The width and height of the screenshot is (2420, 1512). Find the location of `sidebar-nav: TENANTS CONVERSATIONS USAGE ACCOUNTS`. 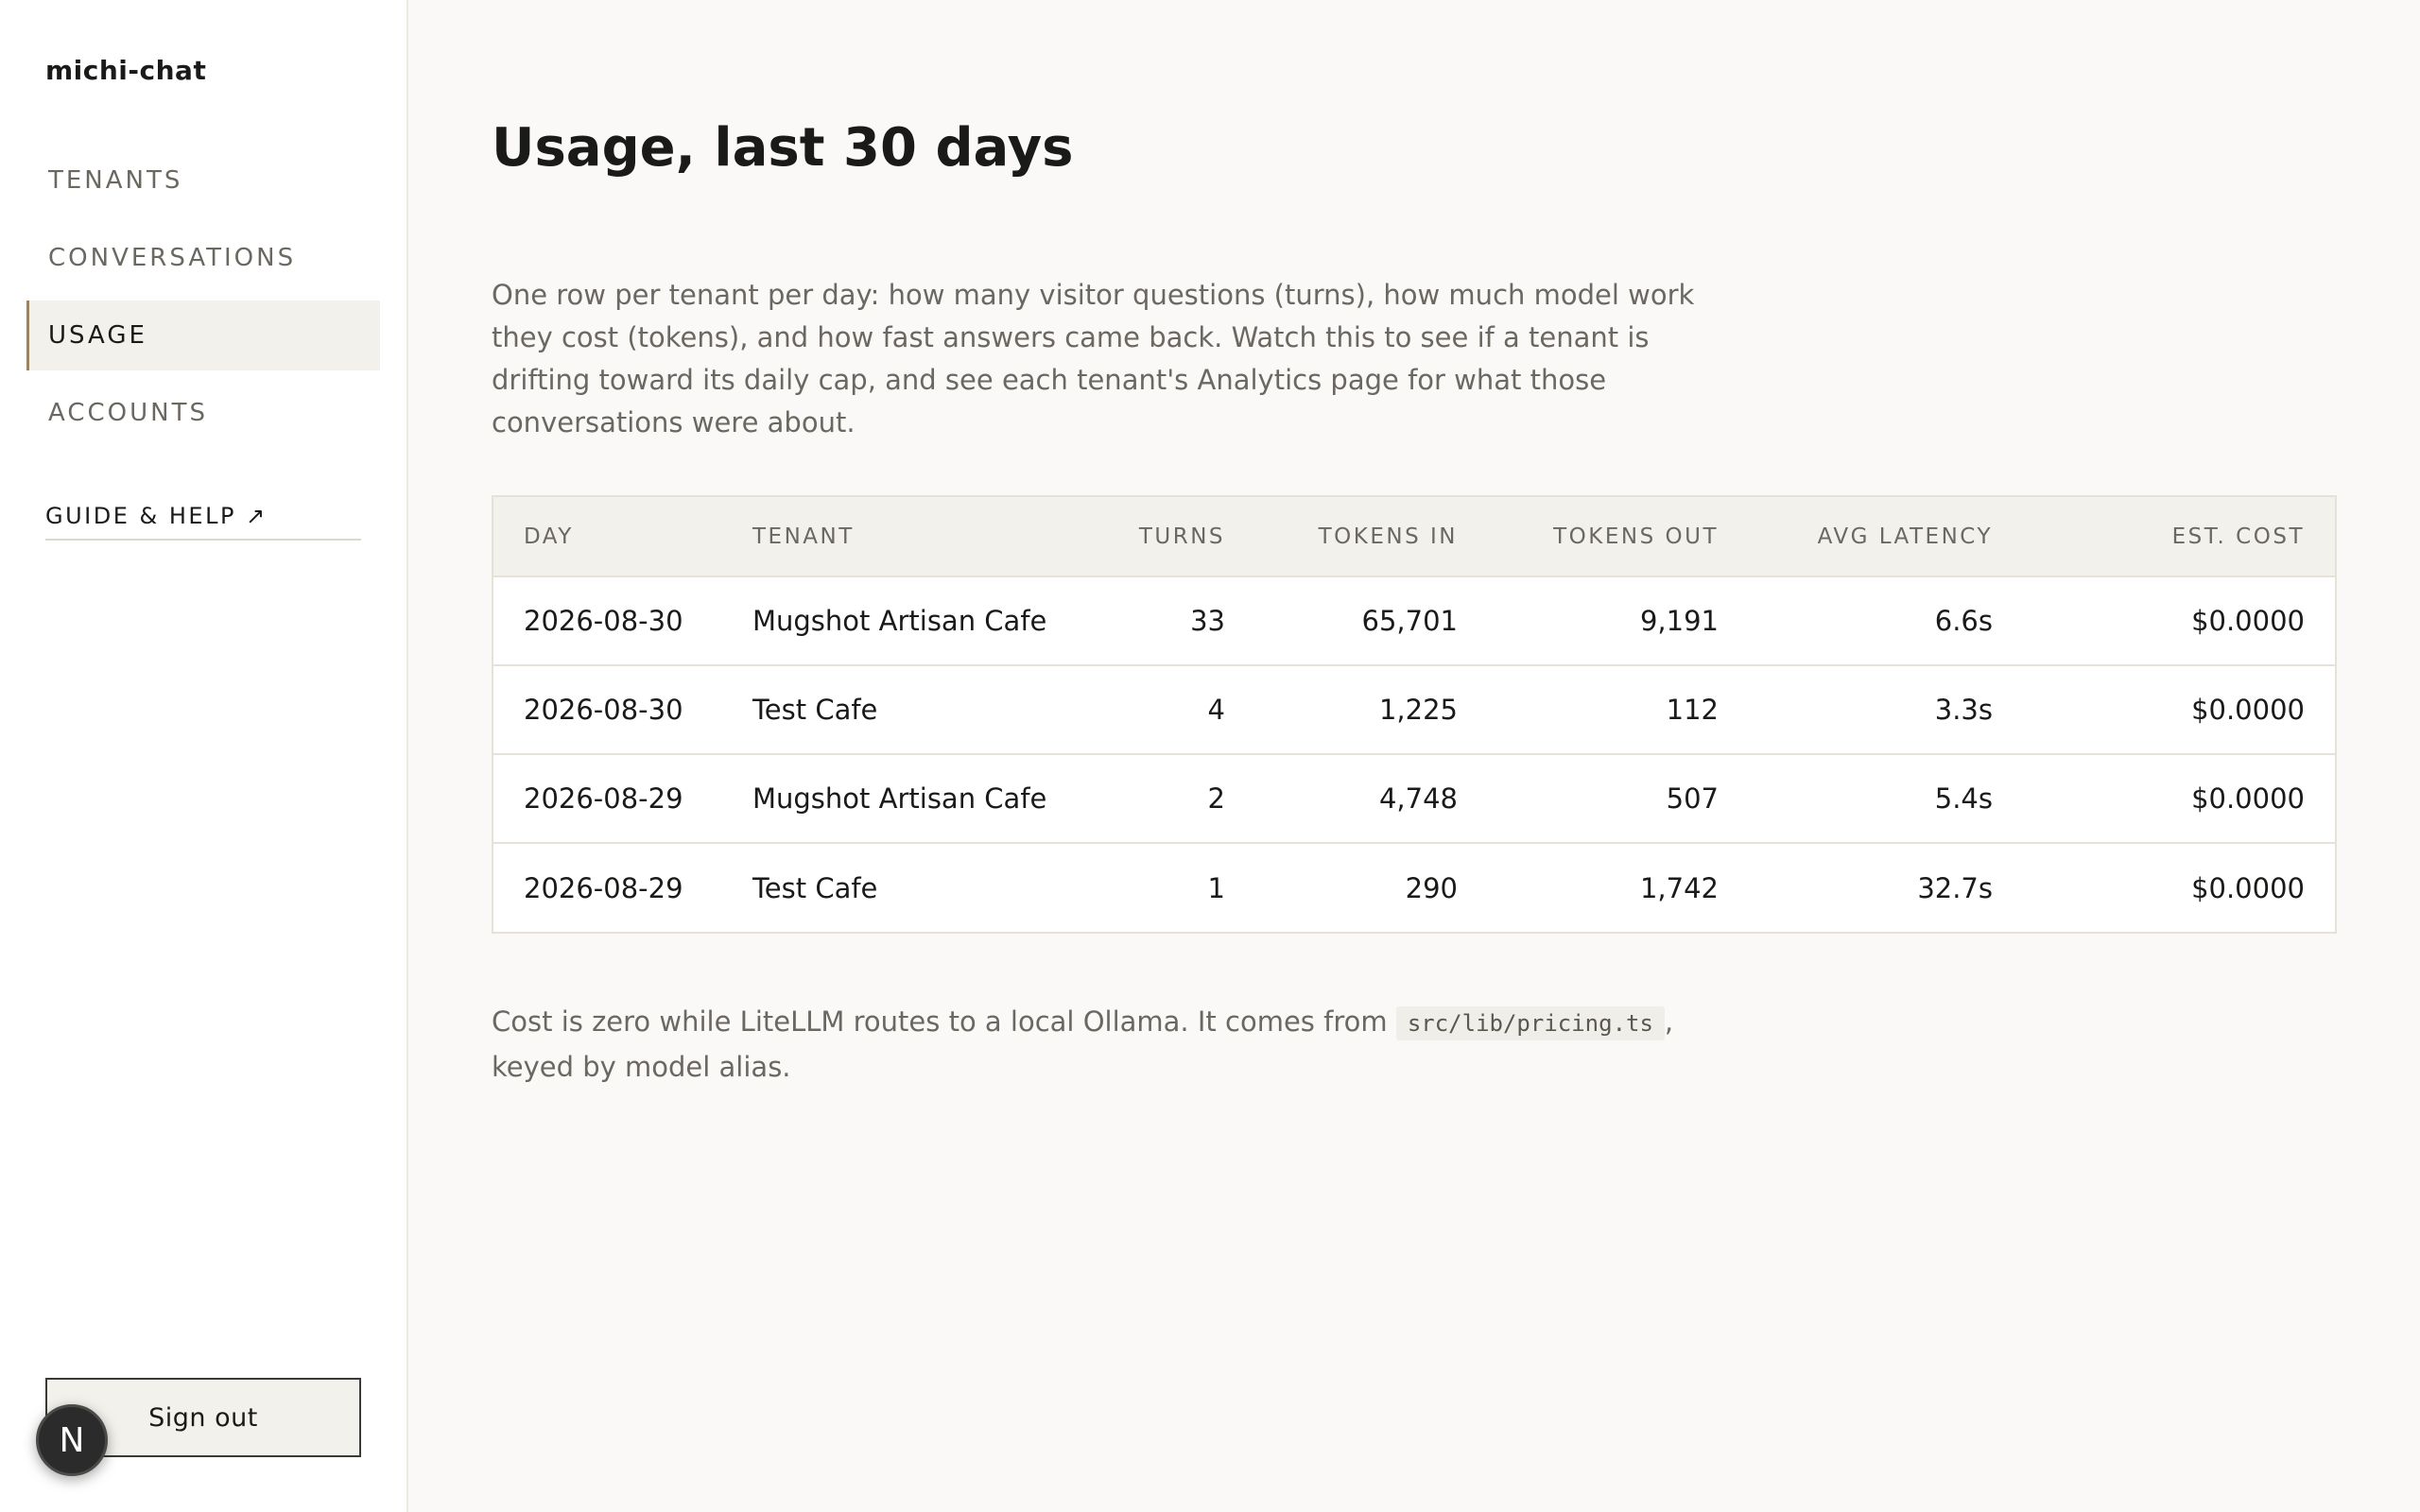

sidebar-nav: TENANTS CONVERSATIONS USAGE ACCOUNTS is located at coordinates (203, 300).